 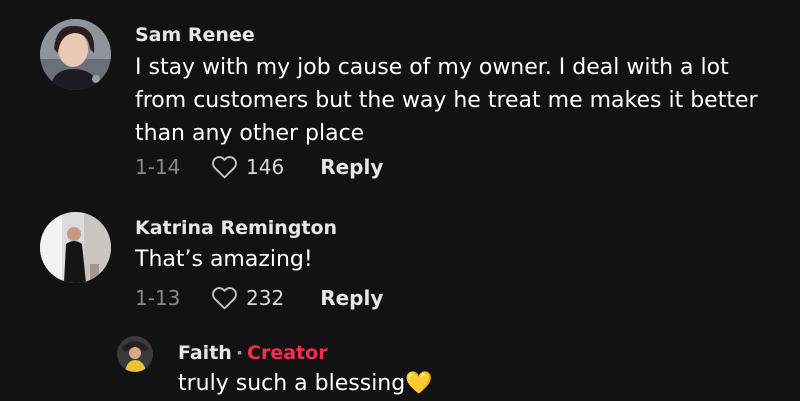 I want to click on avatar-katrina-remington, so click(x=75, y=247).